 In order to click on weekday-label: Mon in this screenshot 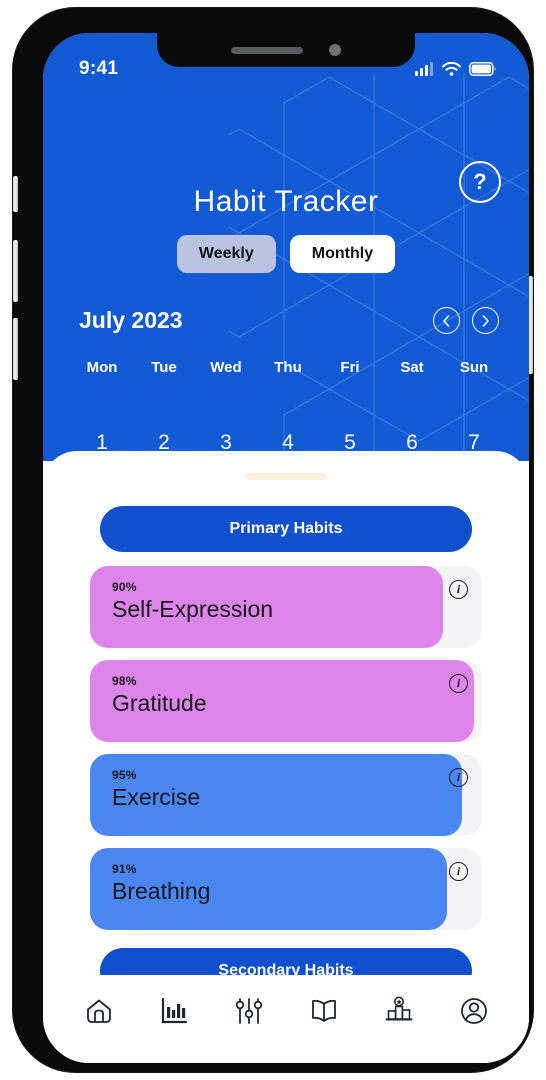, I will do `click(102, 367)`.